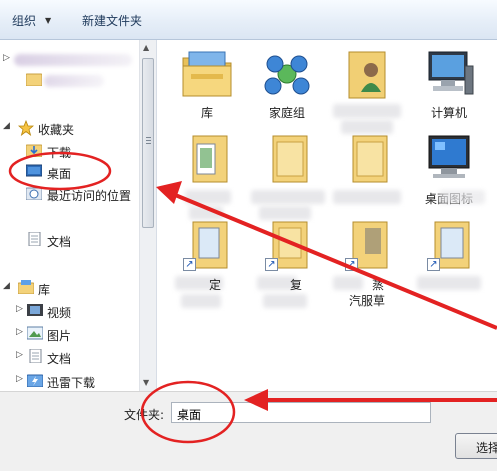 Image resolution: width=497 pixels, height=471 pixels. Describe the element at coordinates (44, 290) in the screenshot. I see `nav-label-libraries: 库` at that location.